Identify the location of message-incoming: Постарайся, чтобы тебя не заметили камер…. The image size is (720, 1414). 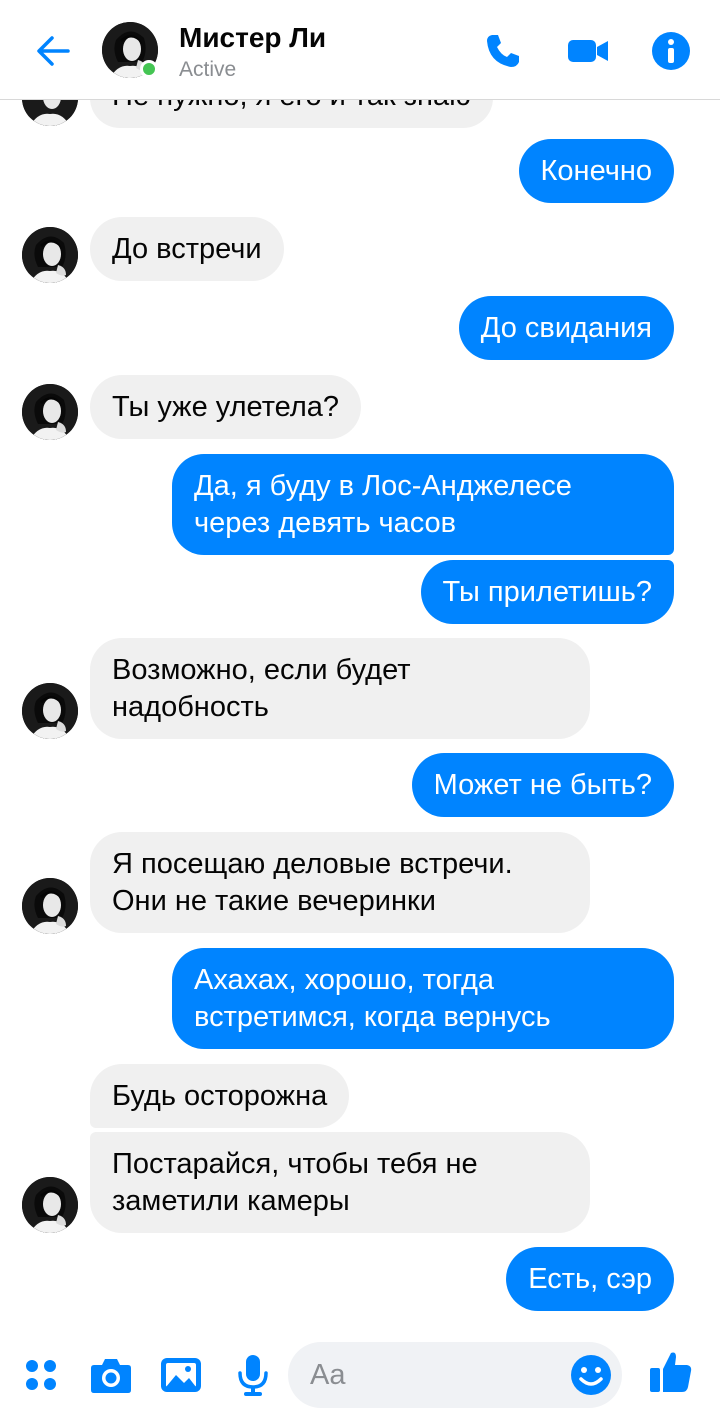
(340, 1182).